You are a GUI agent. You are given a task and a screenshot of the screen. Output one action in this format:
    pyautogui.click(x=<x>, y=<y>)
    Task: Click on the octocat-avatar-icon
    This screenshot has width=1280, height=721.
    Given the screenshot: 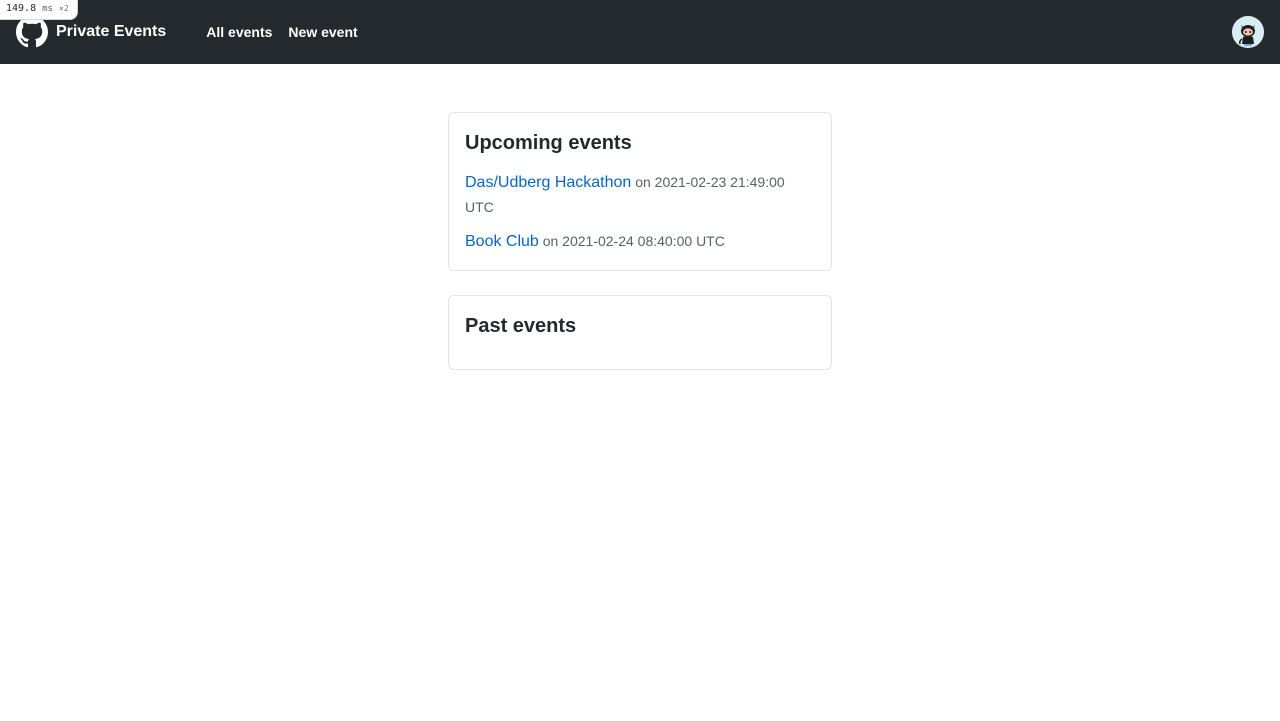 What is the action you would take?
    pyautogui.click(x=1248, y=32)
    